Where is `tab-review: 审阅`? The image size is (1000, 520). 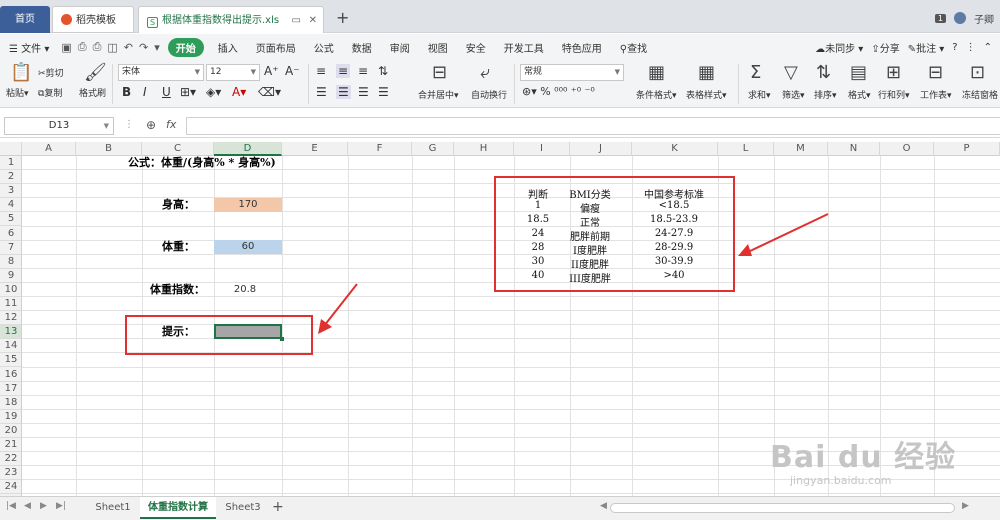
tab-review: 审阅 is located at coordinates (400, 47).